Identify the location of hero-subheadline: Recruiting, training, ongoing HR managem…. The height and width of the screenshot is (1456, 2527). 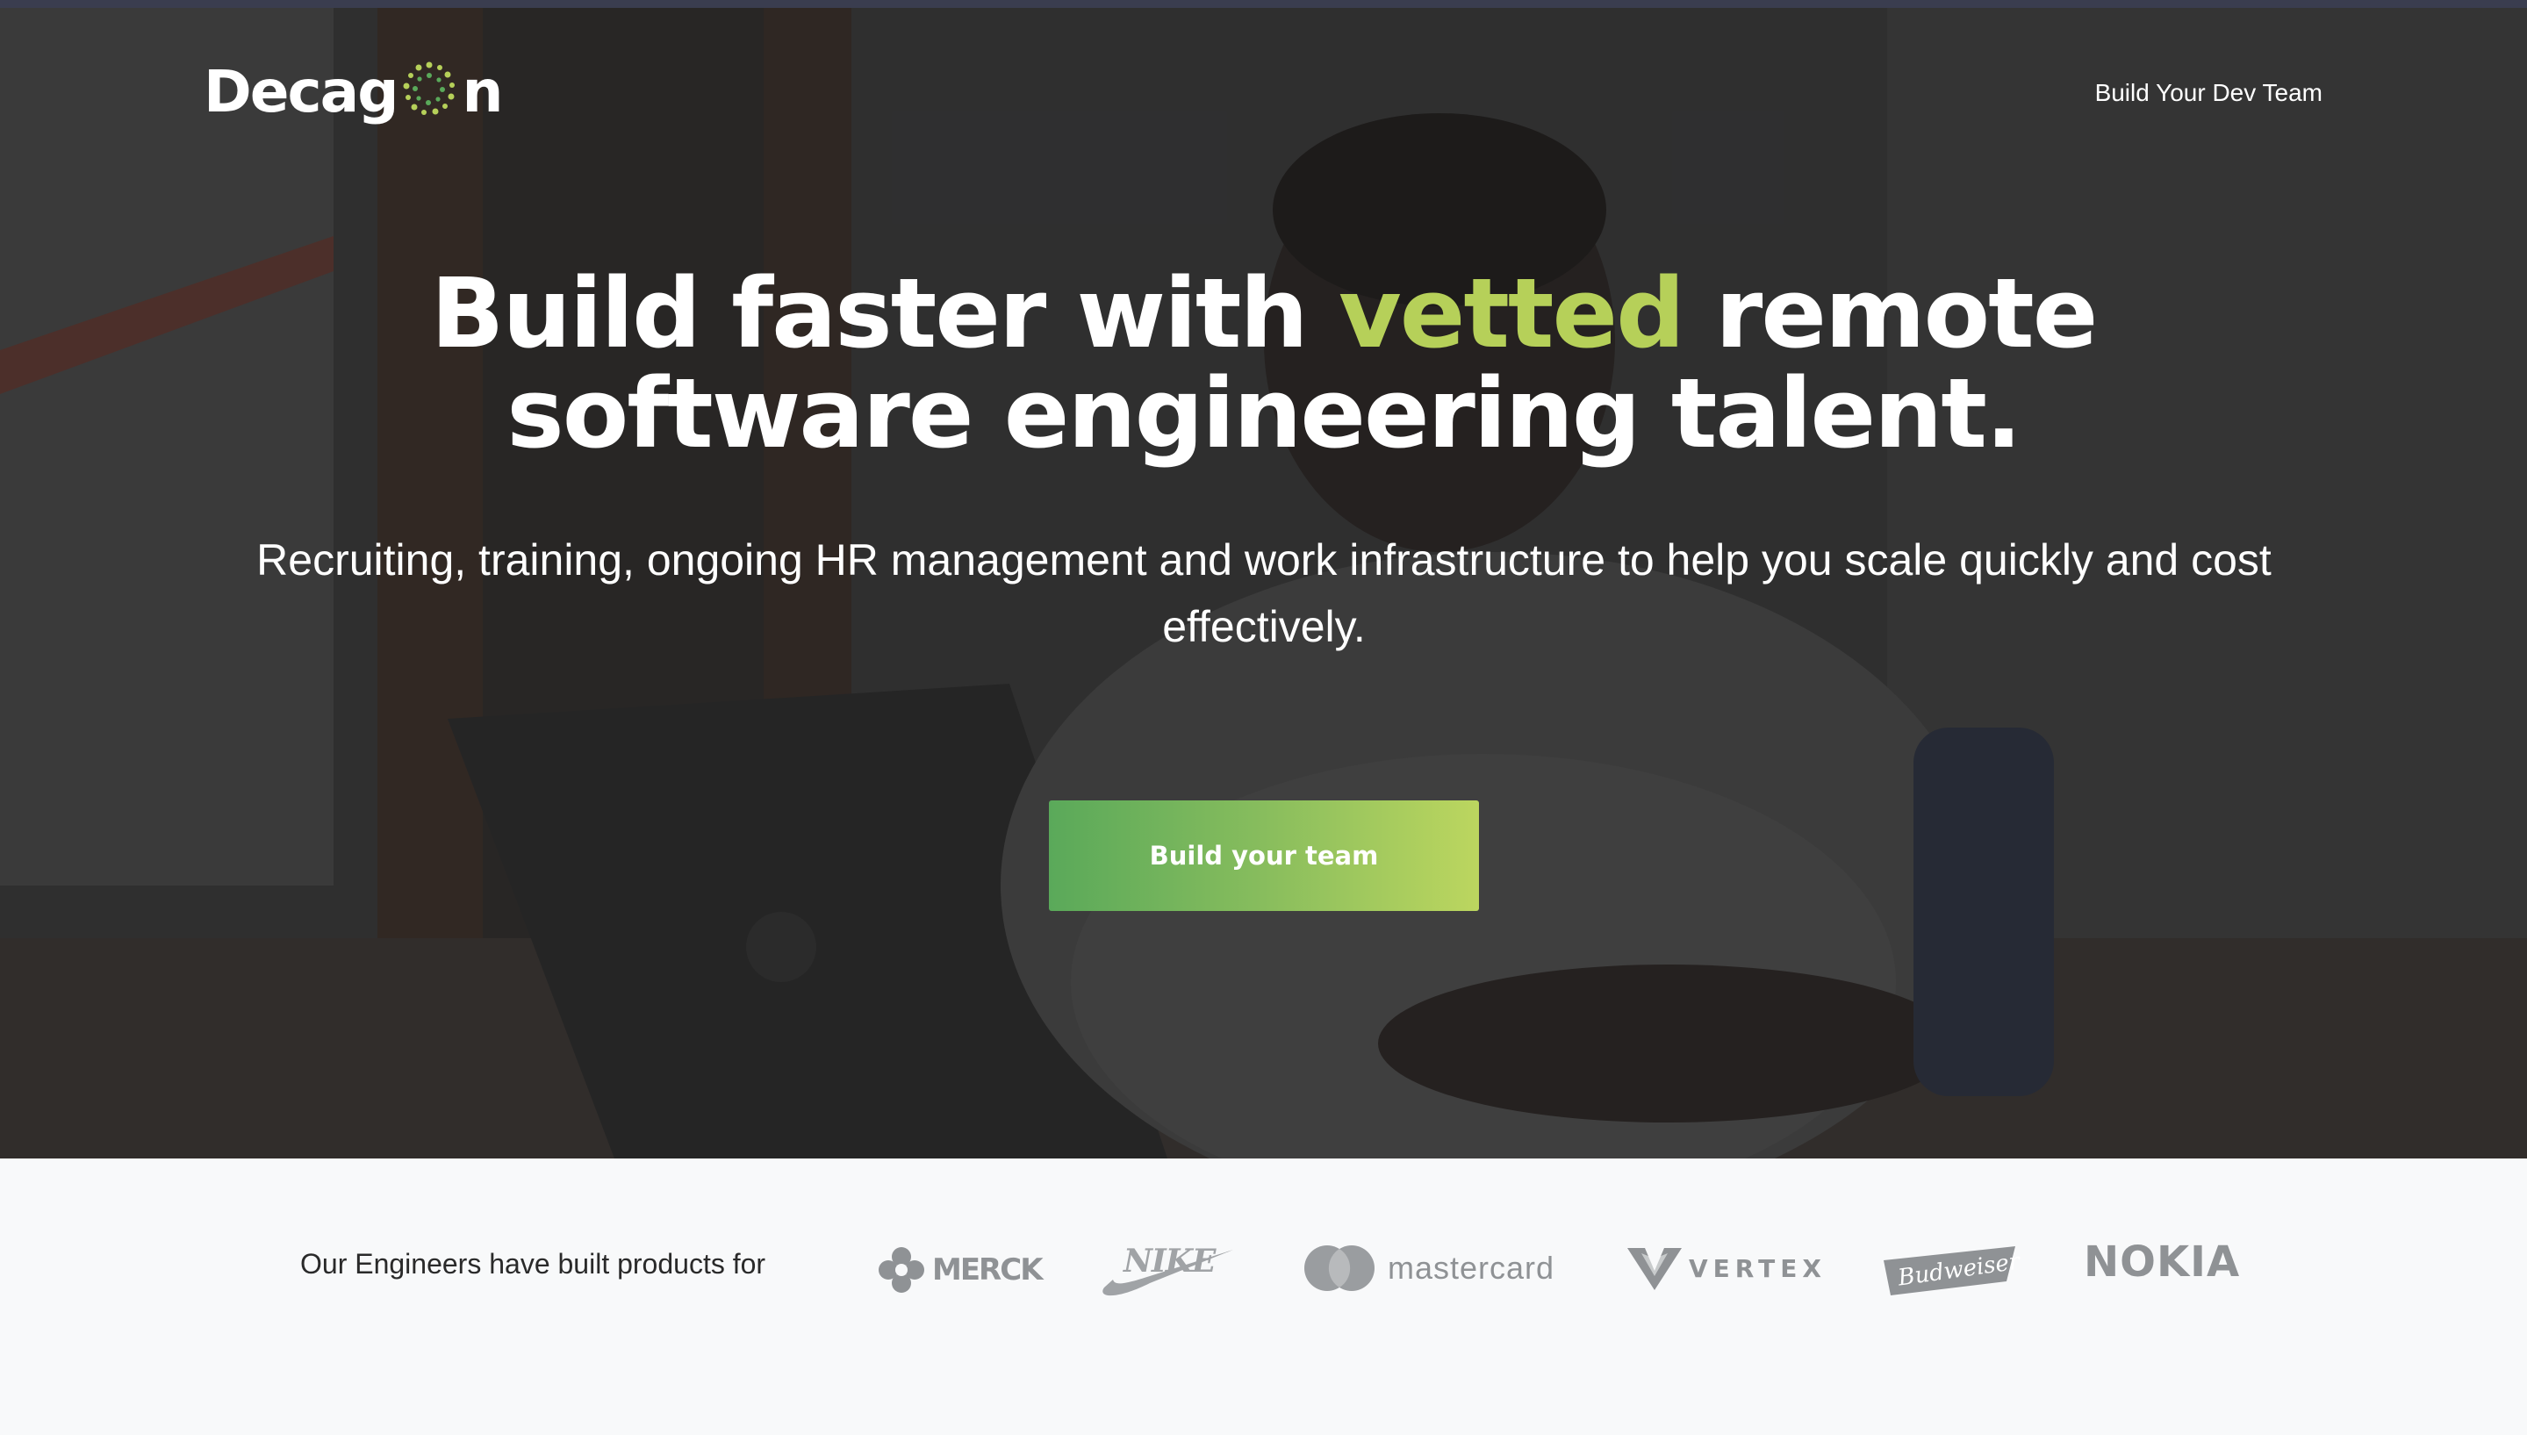
(1264, 593).